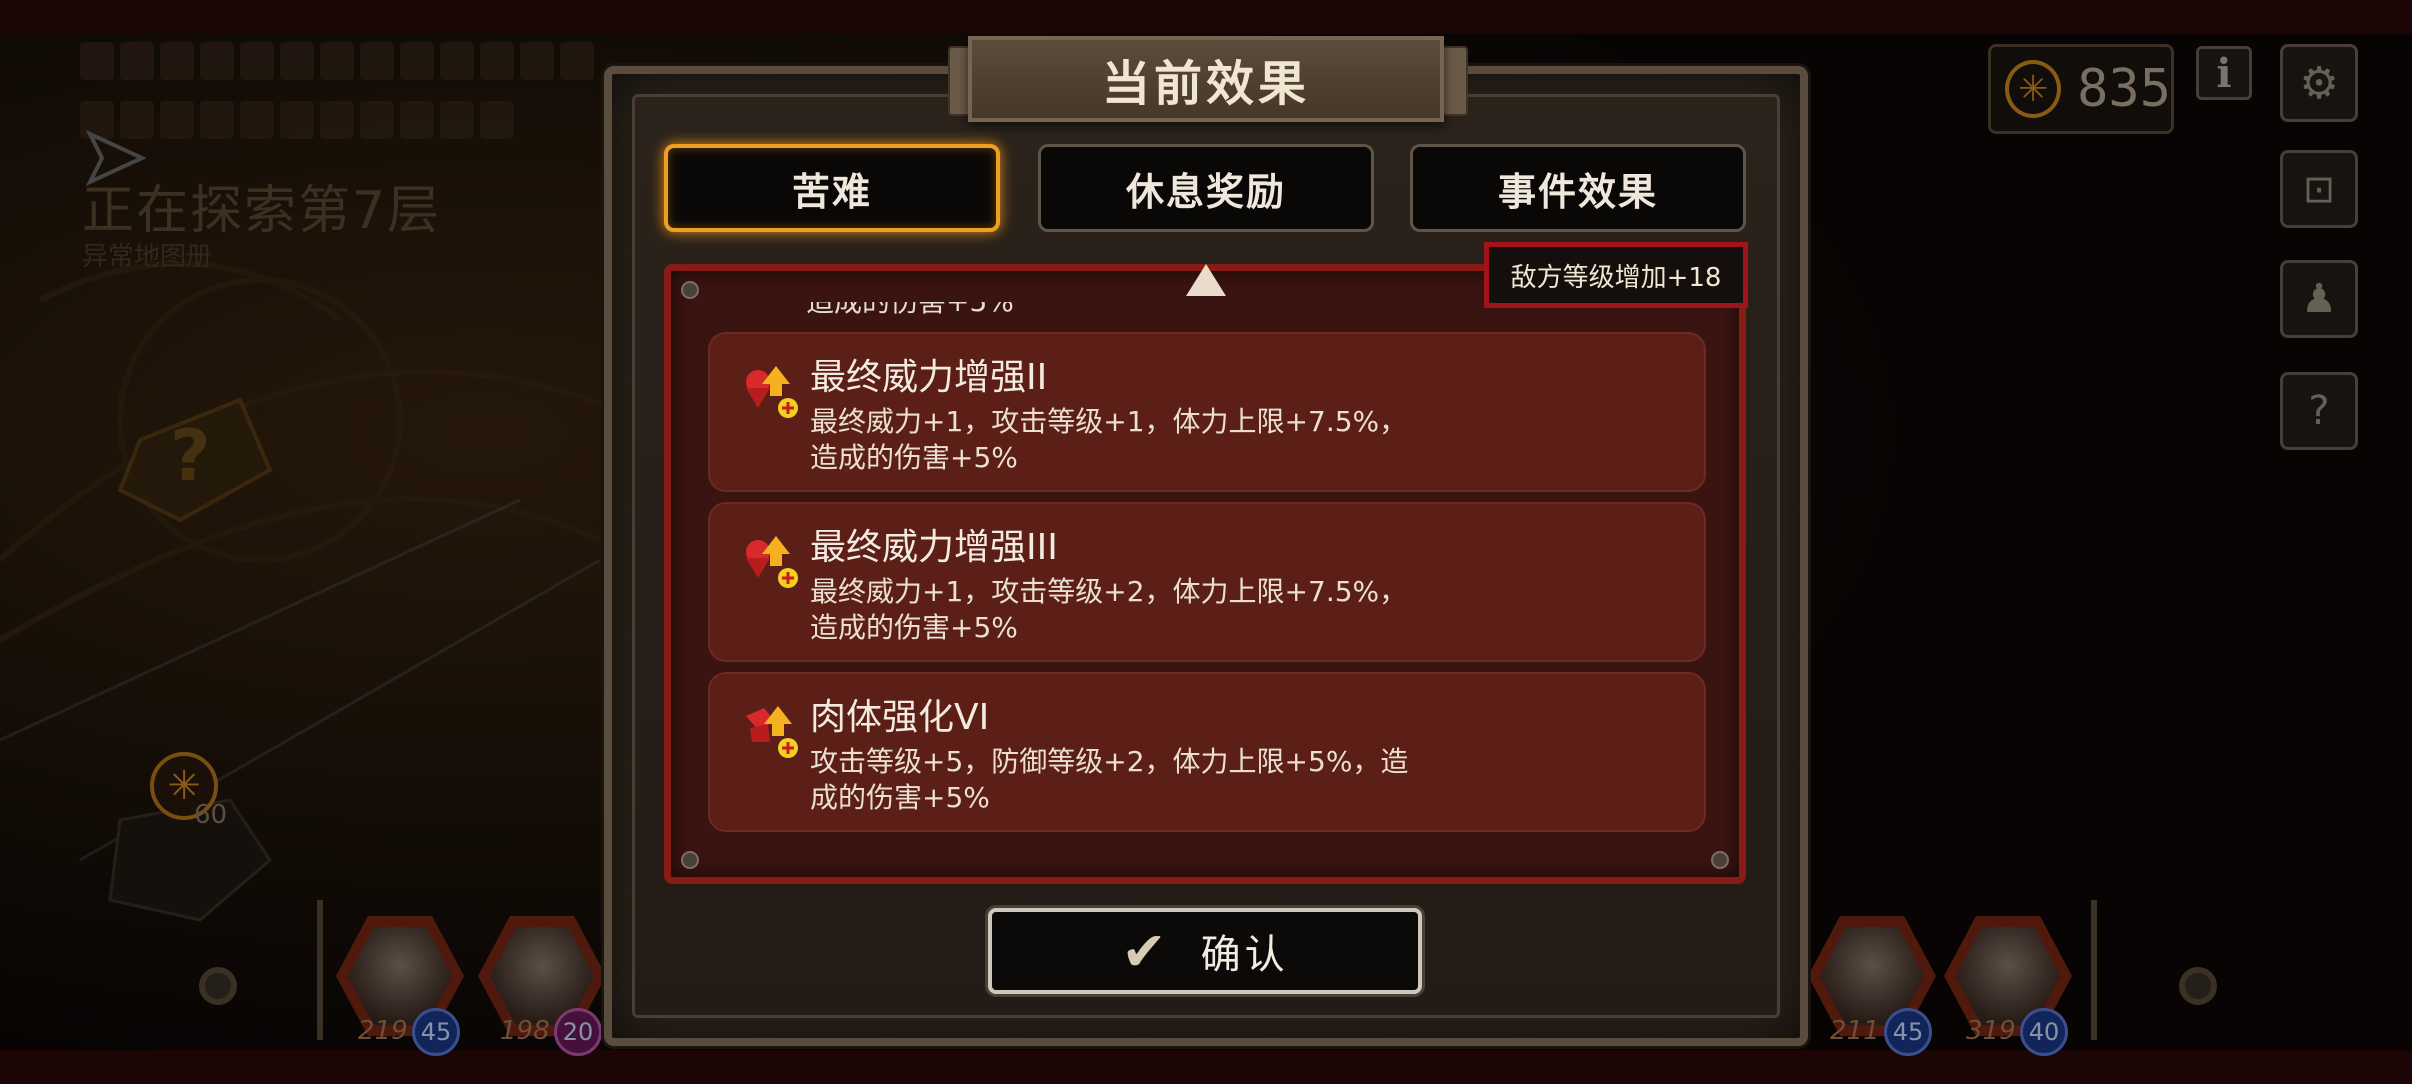 The height and width of the screenshot is (1084, 2412). I want to click on effect-description: 最终威力+1，攻击等级+2，体力上限+7.5%， 造成的伤害+5%, so click(1109, 609).